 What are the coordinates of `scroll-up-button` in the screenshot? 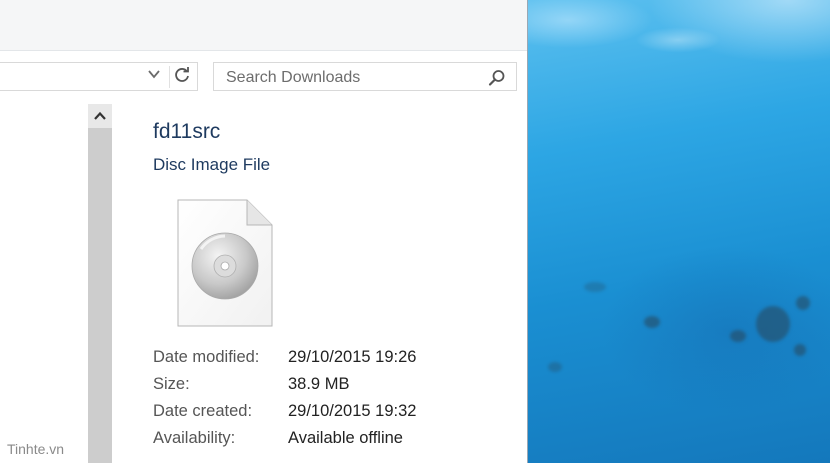 It's located at (100, 116).